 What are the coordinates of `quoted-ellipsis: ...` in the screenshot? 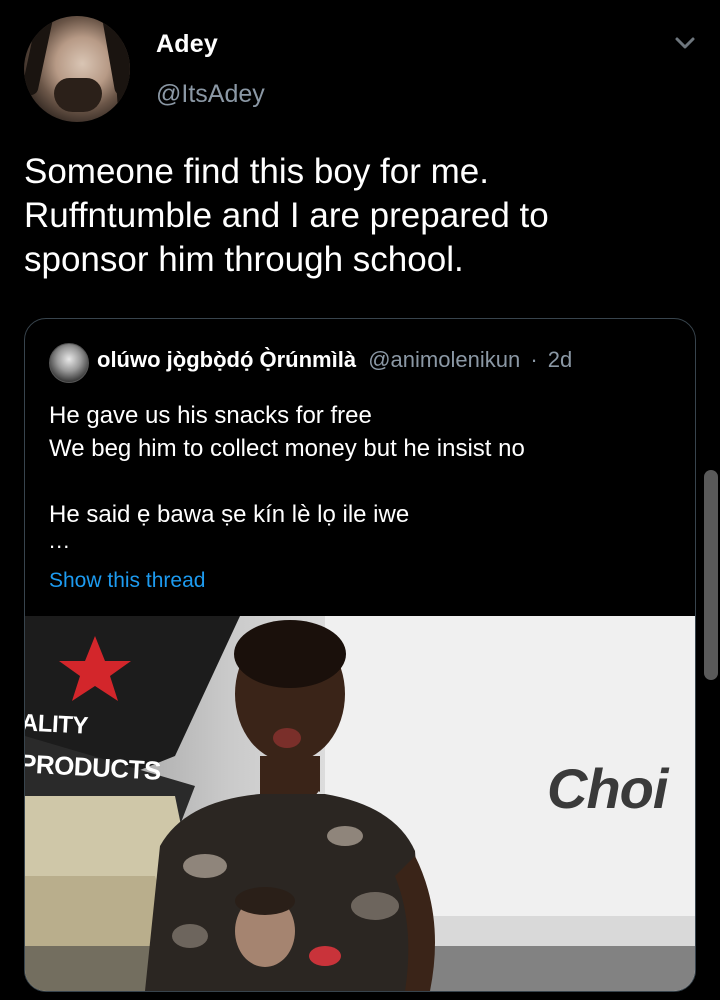 It's located at (60, 540).